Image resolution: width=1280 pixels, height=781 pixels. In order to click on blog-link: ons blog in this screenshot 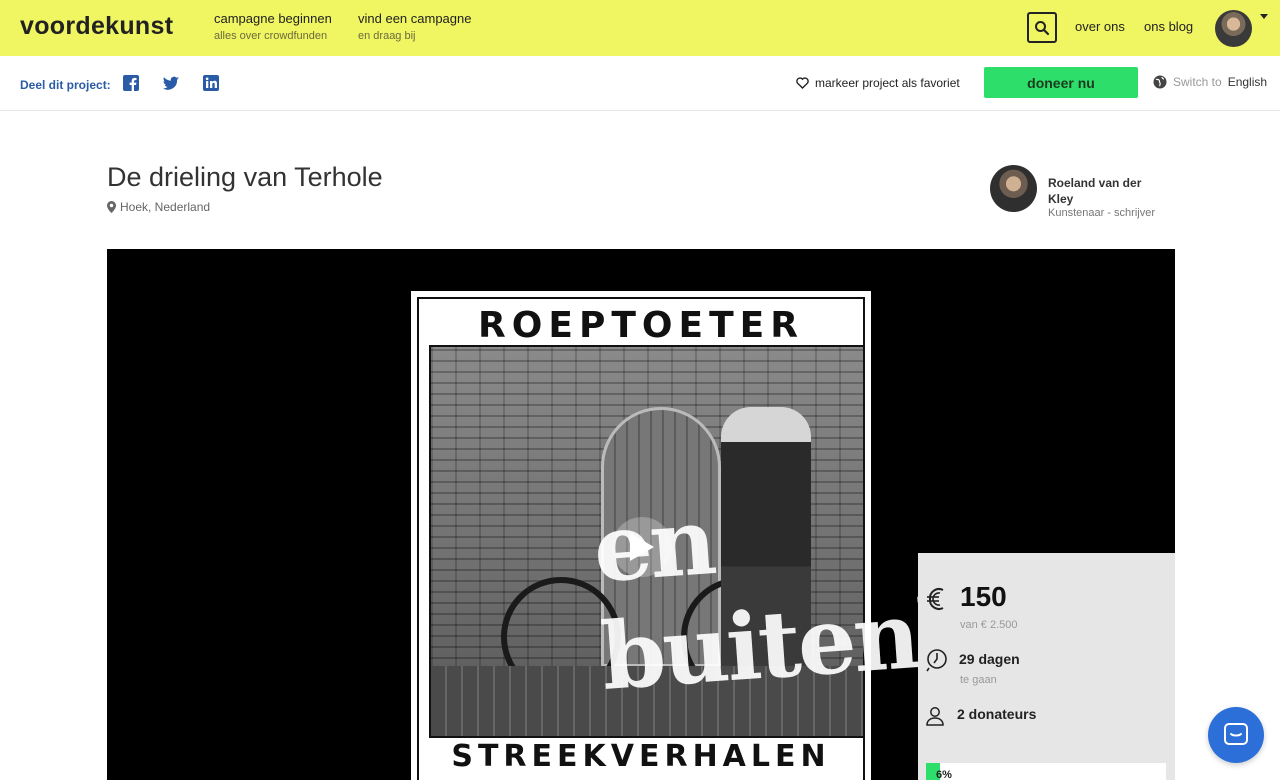, I will do `click(1168, 26)`.